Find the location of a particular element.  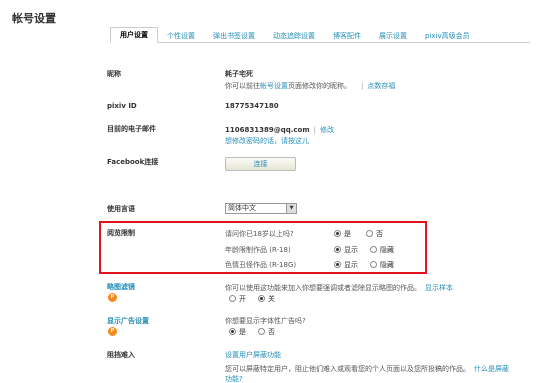

r18-hide-radio is located at coordinates (373, 249).